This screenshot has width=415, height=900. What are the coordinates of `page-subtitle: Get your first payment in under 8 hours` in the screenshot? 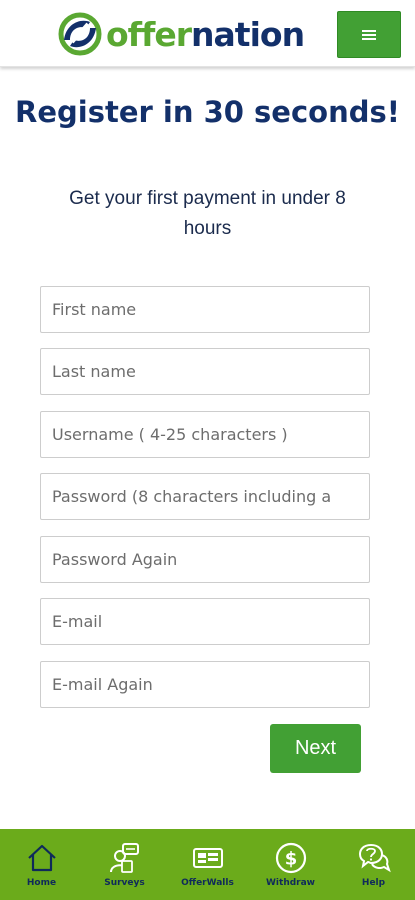 It's located at (207, 213).